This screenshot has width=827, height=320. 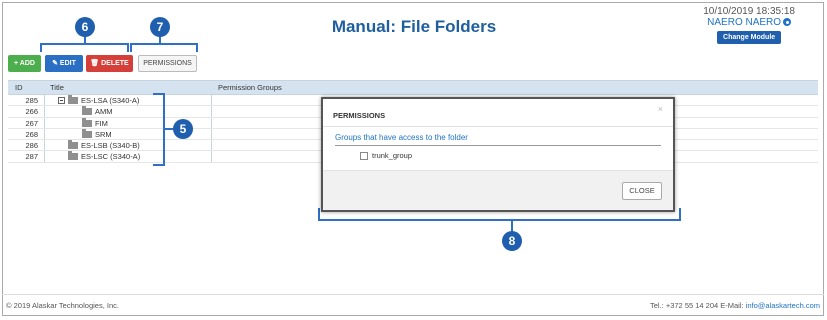 I want to click on row-id: 266, so click(x=31, y=112).